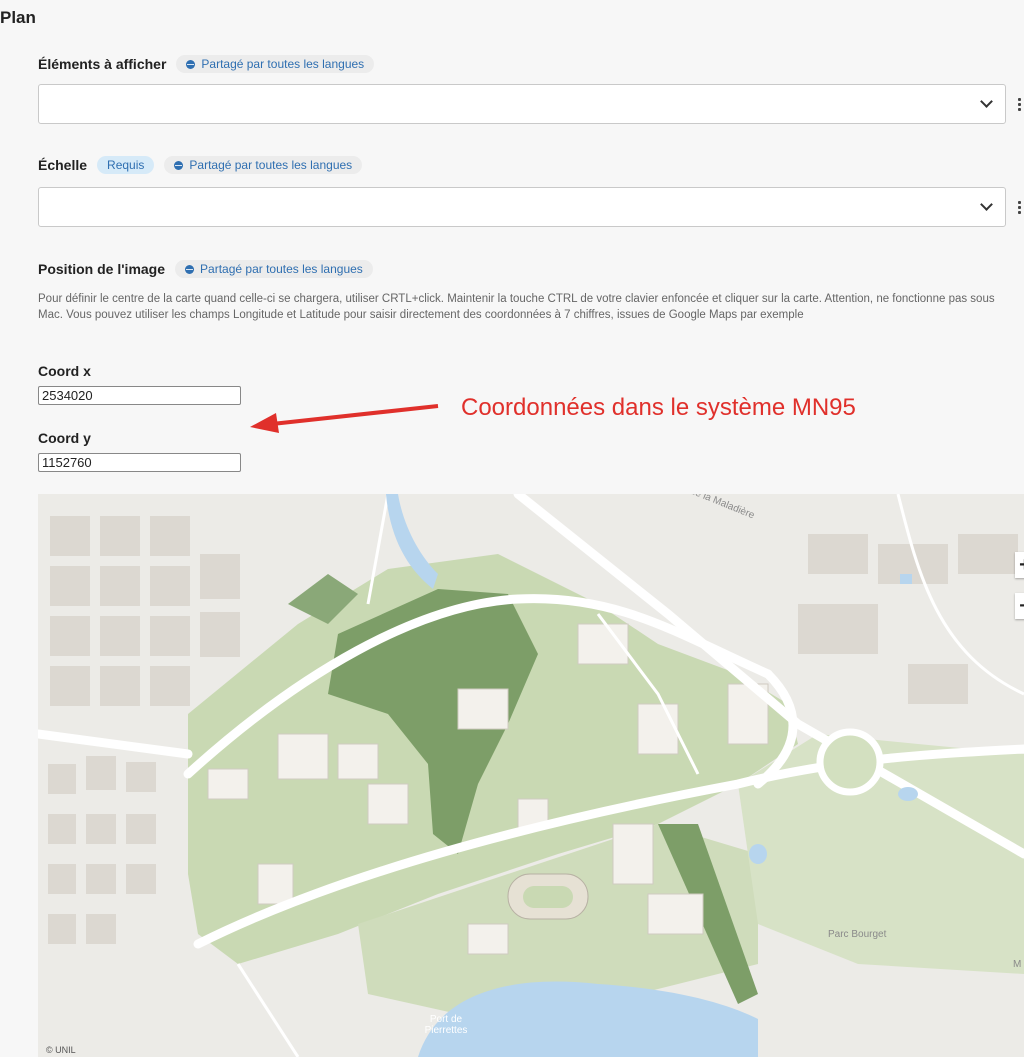  What do you see at coordinates (126, 165) in the screenshot?
I see `required-badge: Requis` at bounding box center [126, 165].